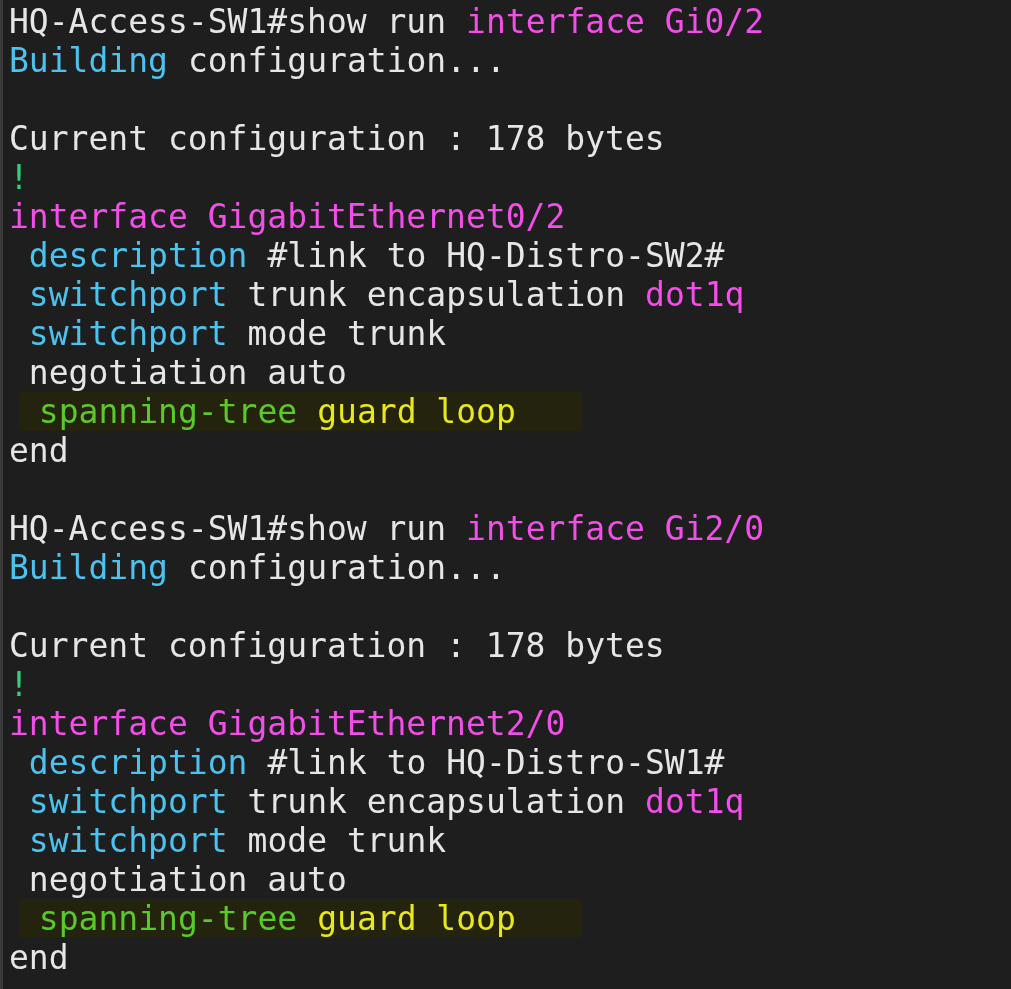 Image resolution: width=1011 pixels, height=989 pixels. What do you see at coordinates (287, 216) in the screenshot?
I see `keyword-text: interface GigabitEthernet0/2` at bounding box center [287, 216].